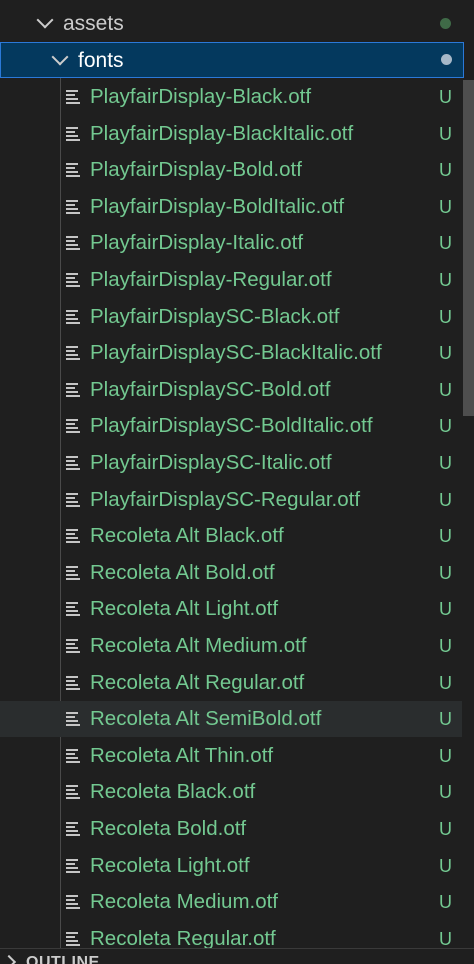  I want to click on file-label: Recoleta Alt Light.otf, so click(184, 609).